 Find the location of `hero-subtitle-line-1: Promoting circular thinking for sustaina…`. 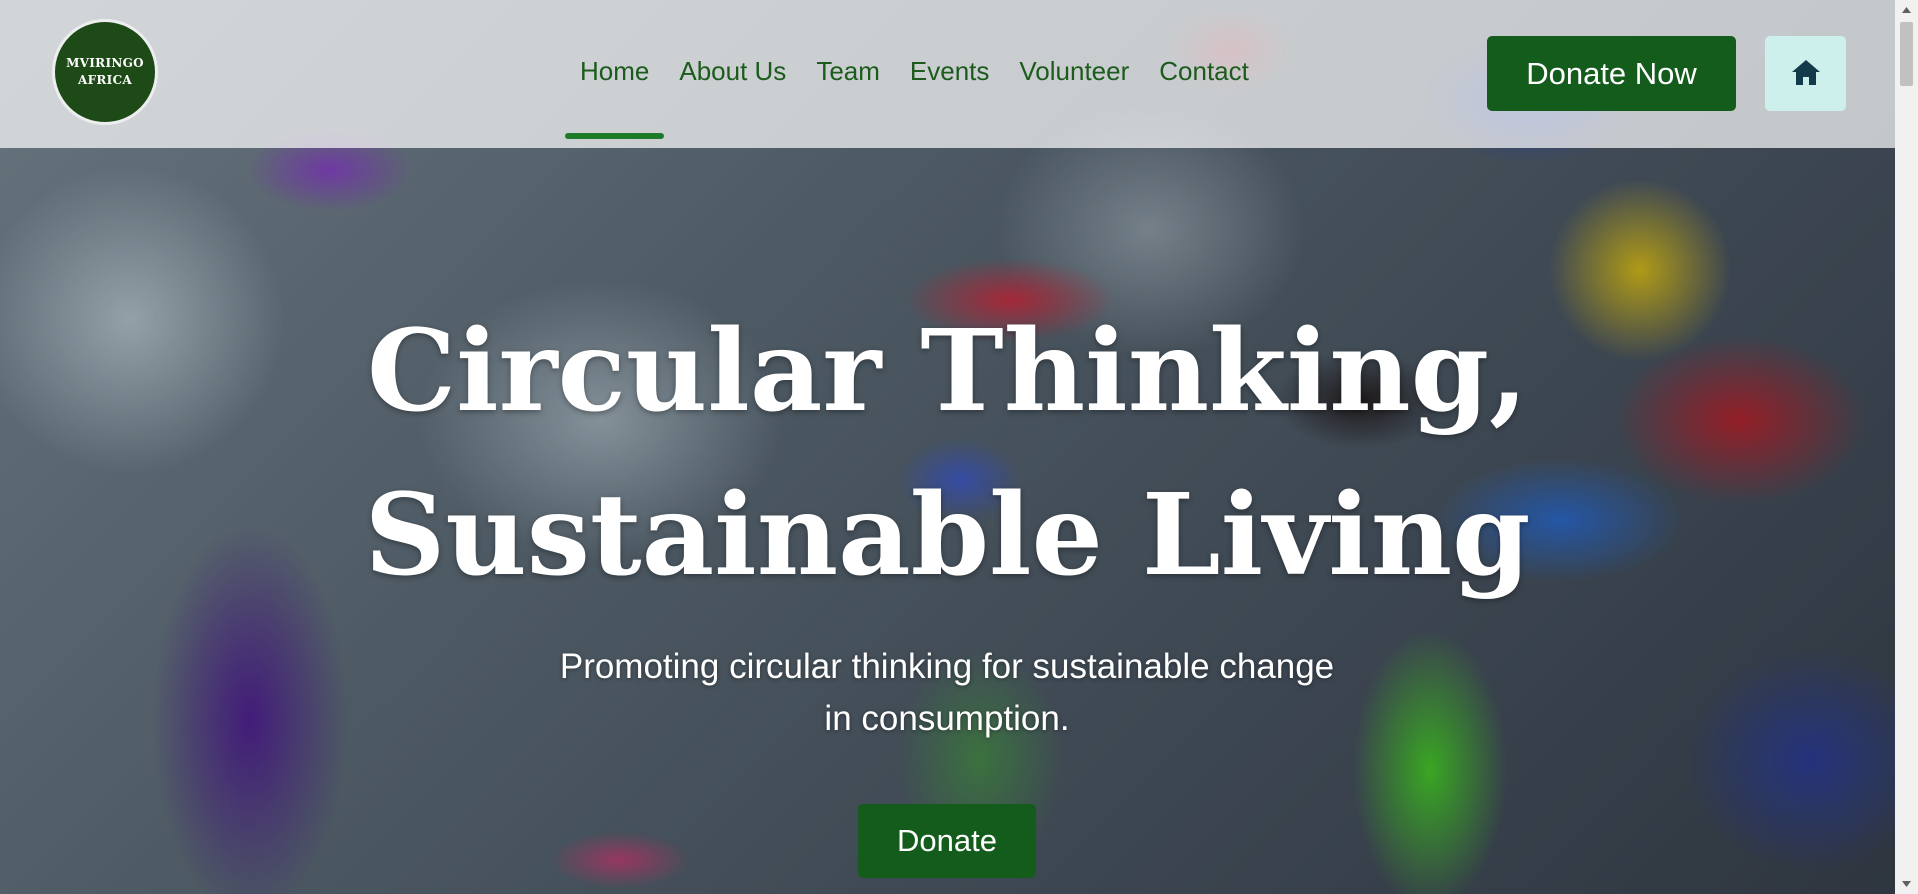

hero-subtitle-line-1: Promoting circular thinking for sustaina… is located at coordinates (947, 666).